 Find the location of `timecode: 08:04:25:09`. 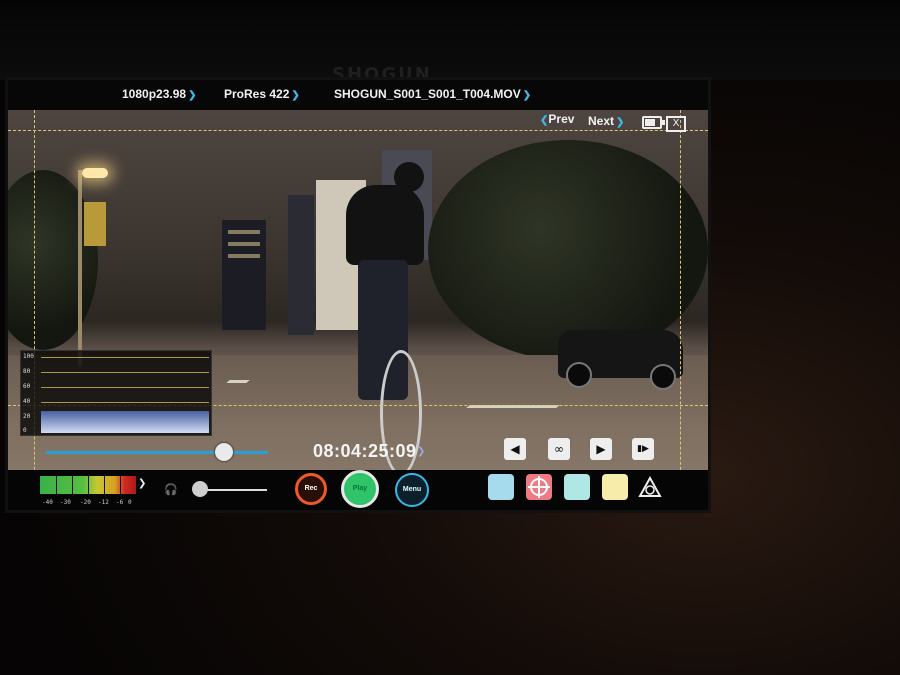

timecode: 08:04:25:09 is located at coordinates (365, 451).